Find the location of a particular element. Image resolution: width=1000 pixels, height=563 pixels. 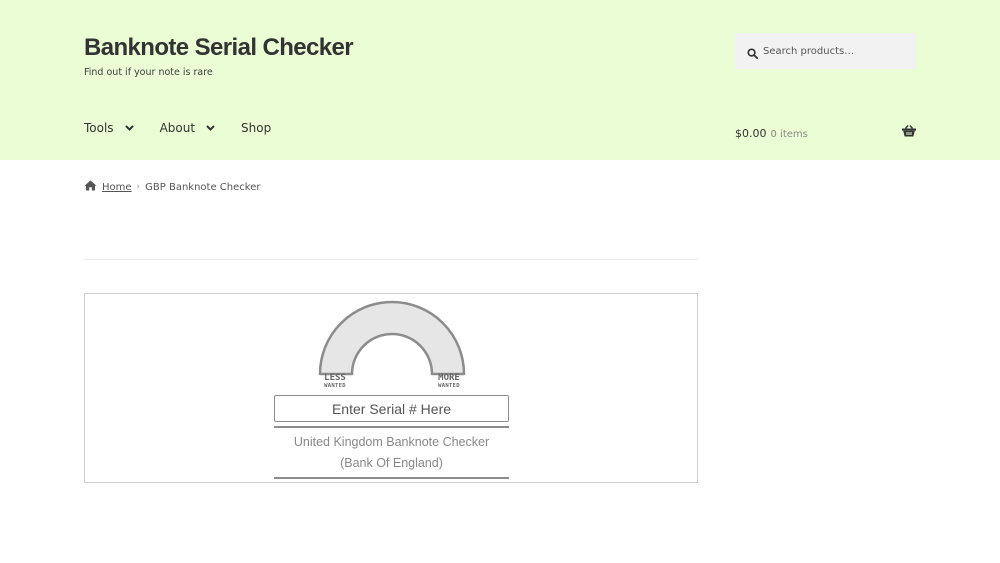

cart-amount: $0.00 is located at coordinates (751, 133).